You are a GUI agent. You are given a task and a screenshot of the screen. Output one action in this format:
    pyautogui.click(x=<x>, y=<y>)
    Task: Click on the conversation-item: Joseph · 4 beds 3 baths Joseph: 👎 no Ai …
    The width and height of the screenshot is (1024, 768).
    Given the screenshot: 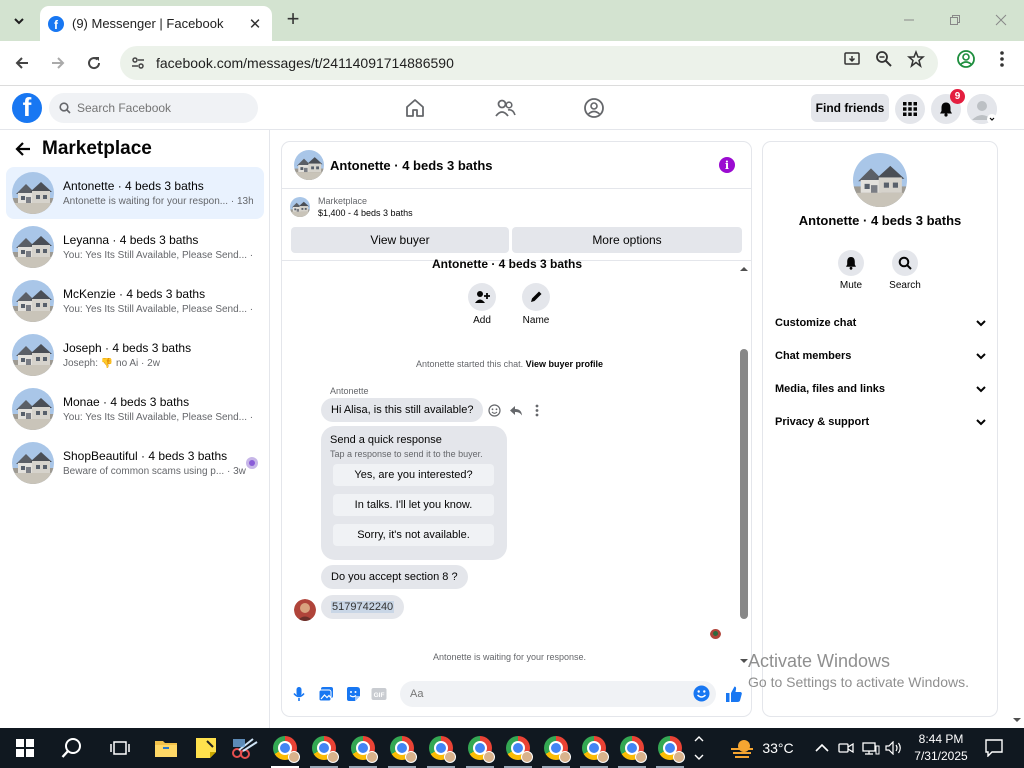 What is the action you would take?
    pyautogui.click(x=135, y=355)
    